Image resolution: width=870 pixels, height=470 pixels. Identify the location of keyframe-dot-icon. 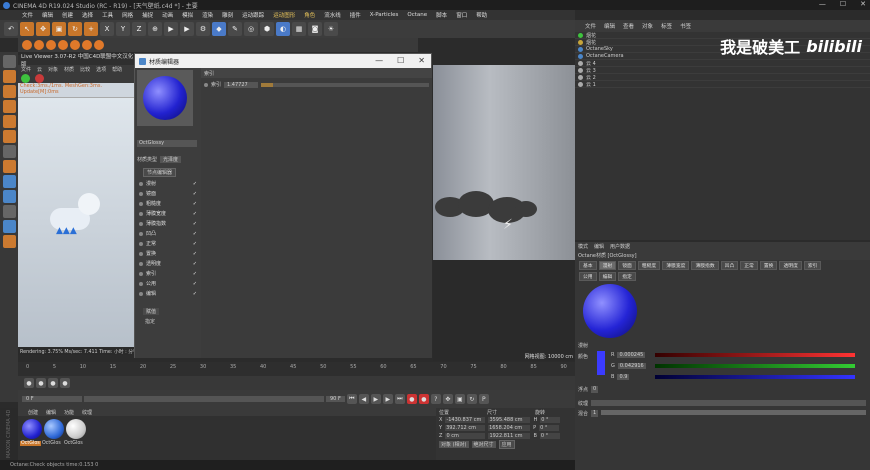
(206, 84).